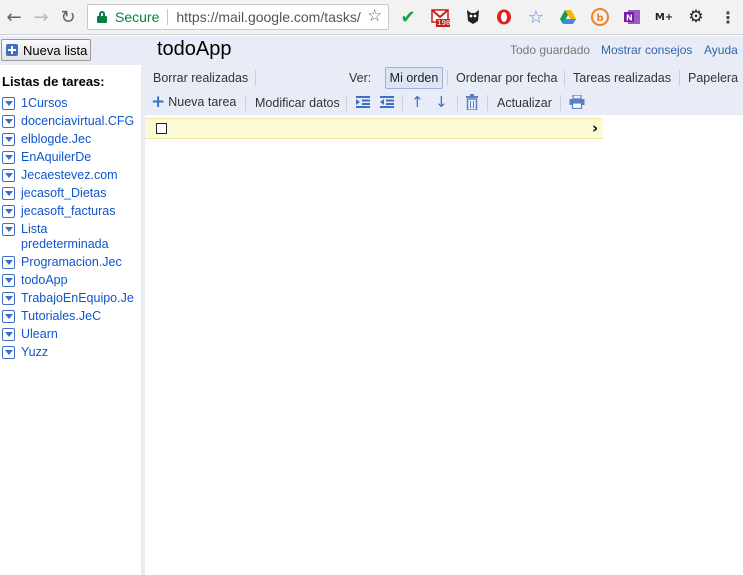  I want to click on new-task-button: + Nueva tarea, so click(193, 102).